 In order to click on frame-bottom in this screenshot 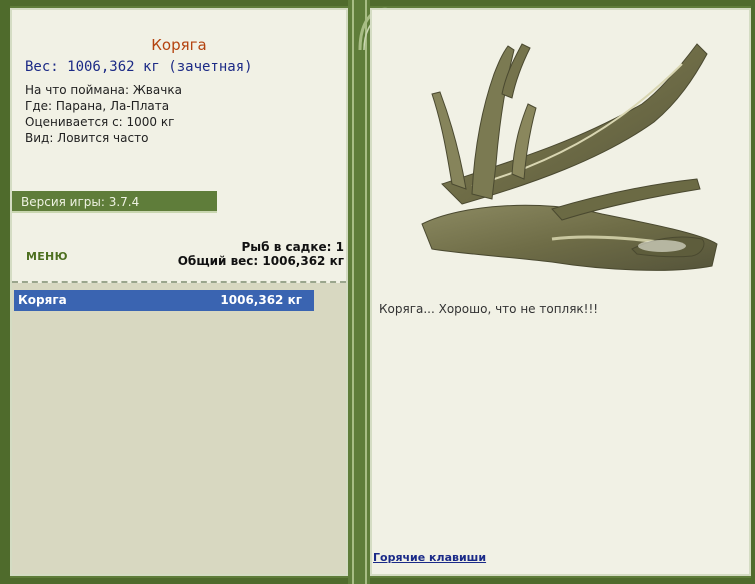, I will do `click(377, 581)`.